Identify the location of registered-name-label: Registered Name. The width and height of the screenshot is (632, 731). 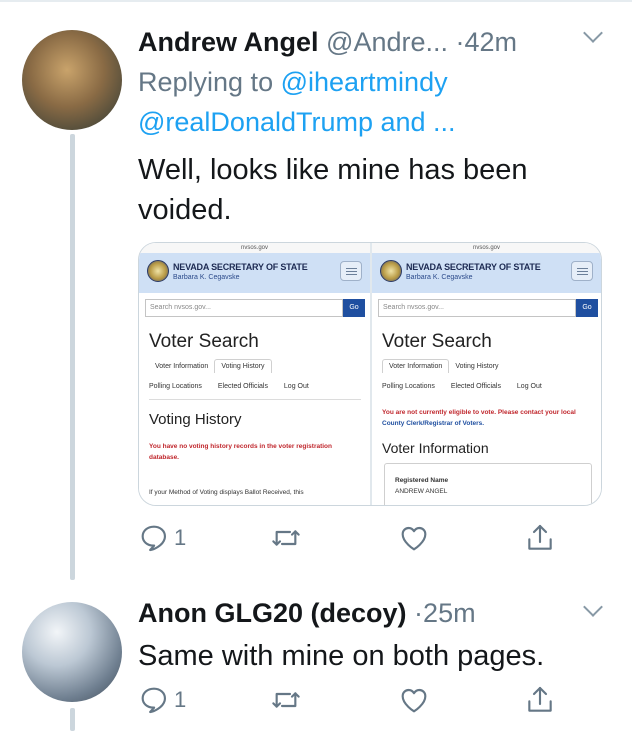
(422, 480).